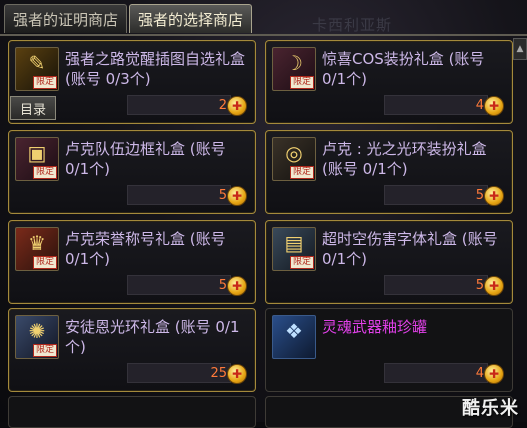 The image size is (527, 428). What do you see at coordinates (132, 412) in the screenshot?
I see `shop-item-card` at bounding box center [132, 412].